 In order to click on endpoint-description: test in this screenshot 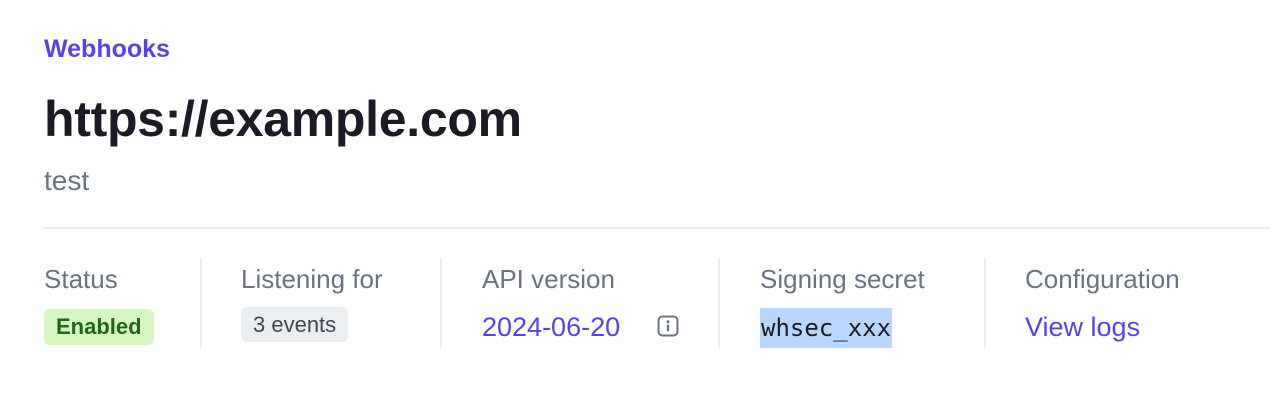, I will do `click(67, 180)`.